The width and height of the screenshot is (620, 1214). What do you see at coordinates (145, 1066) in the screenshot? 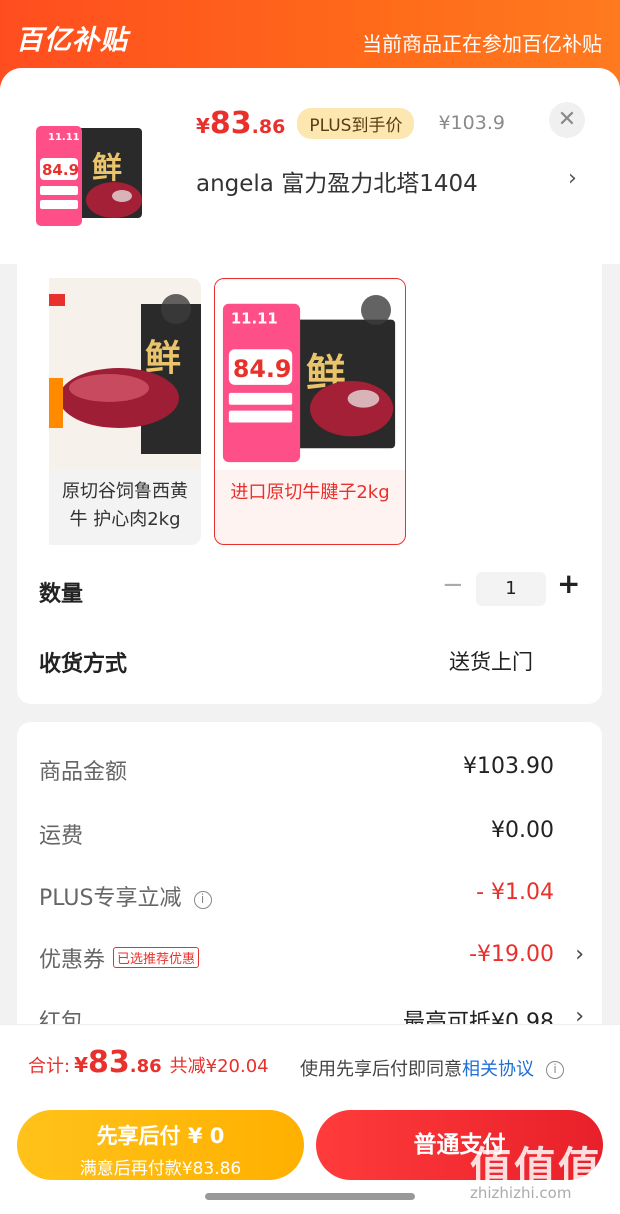
I see `total-decimal: .86` at bounding box center [145, 1066].